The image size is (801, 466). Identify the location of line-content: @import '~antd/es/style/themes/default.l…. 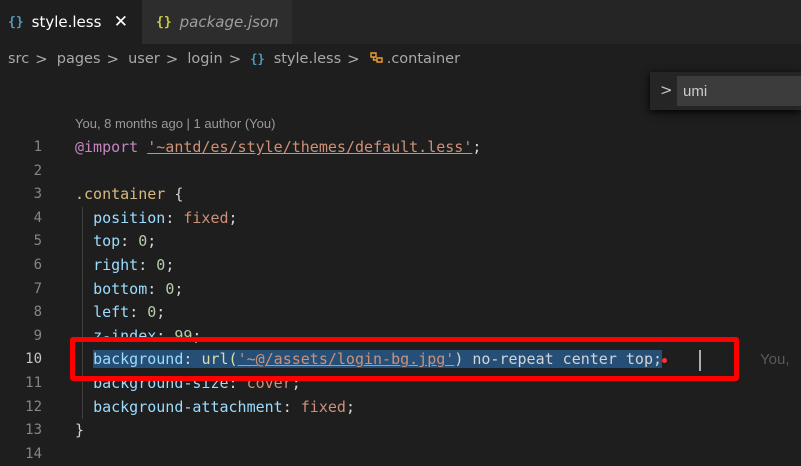
(278, 147).